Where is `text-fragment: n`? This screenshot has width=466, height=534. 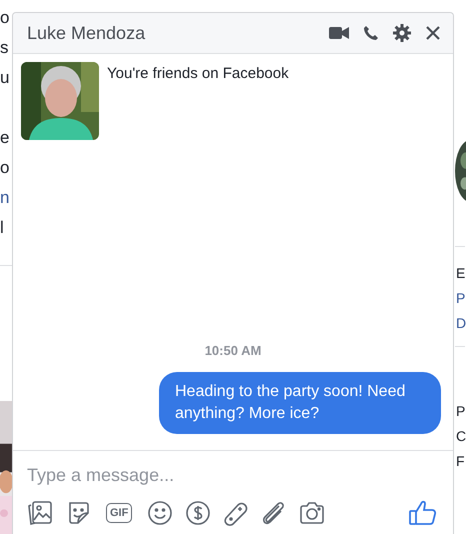 text-fragment: n is located at coordinates (5, 198).